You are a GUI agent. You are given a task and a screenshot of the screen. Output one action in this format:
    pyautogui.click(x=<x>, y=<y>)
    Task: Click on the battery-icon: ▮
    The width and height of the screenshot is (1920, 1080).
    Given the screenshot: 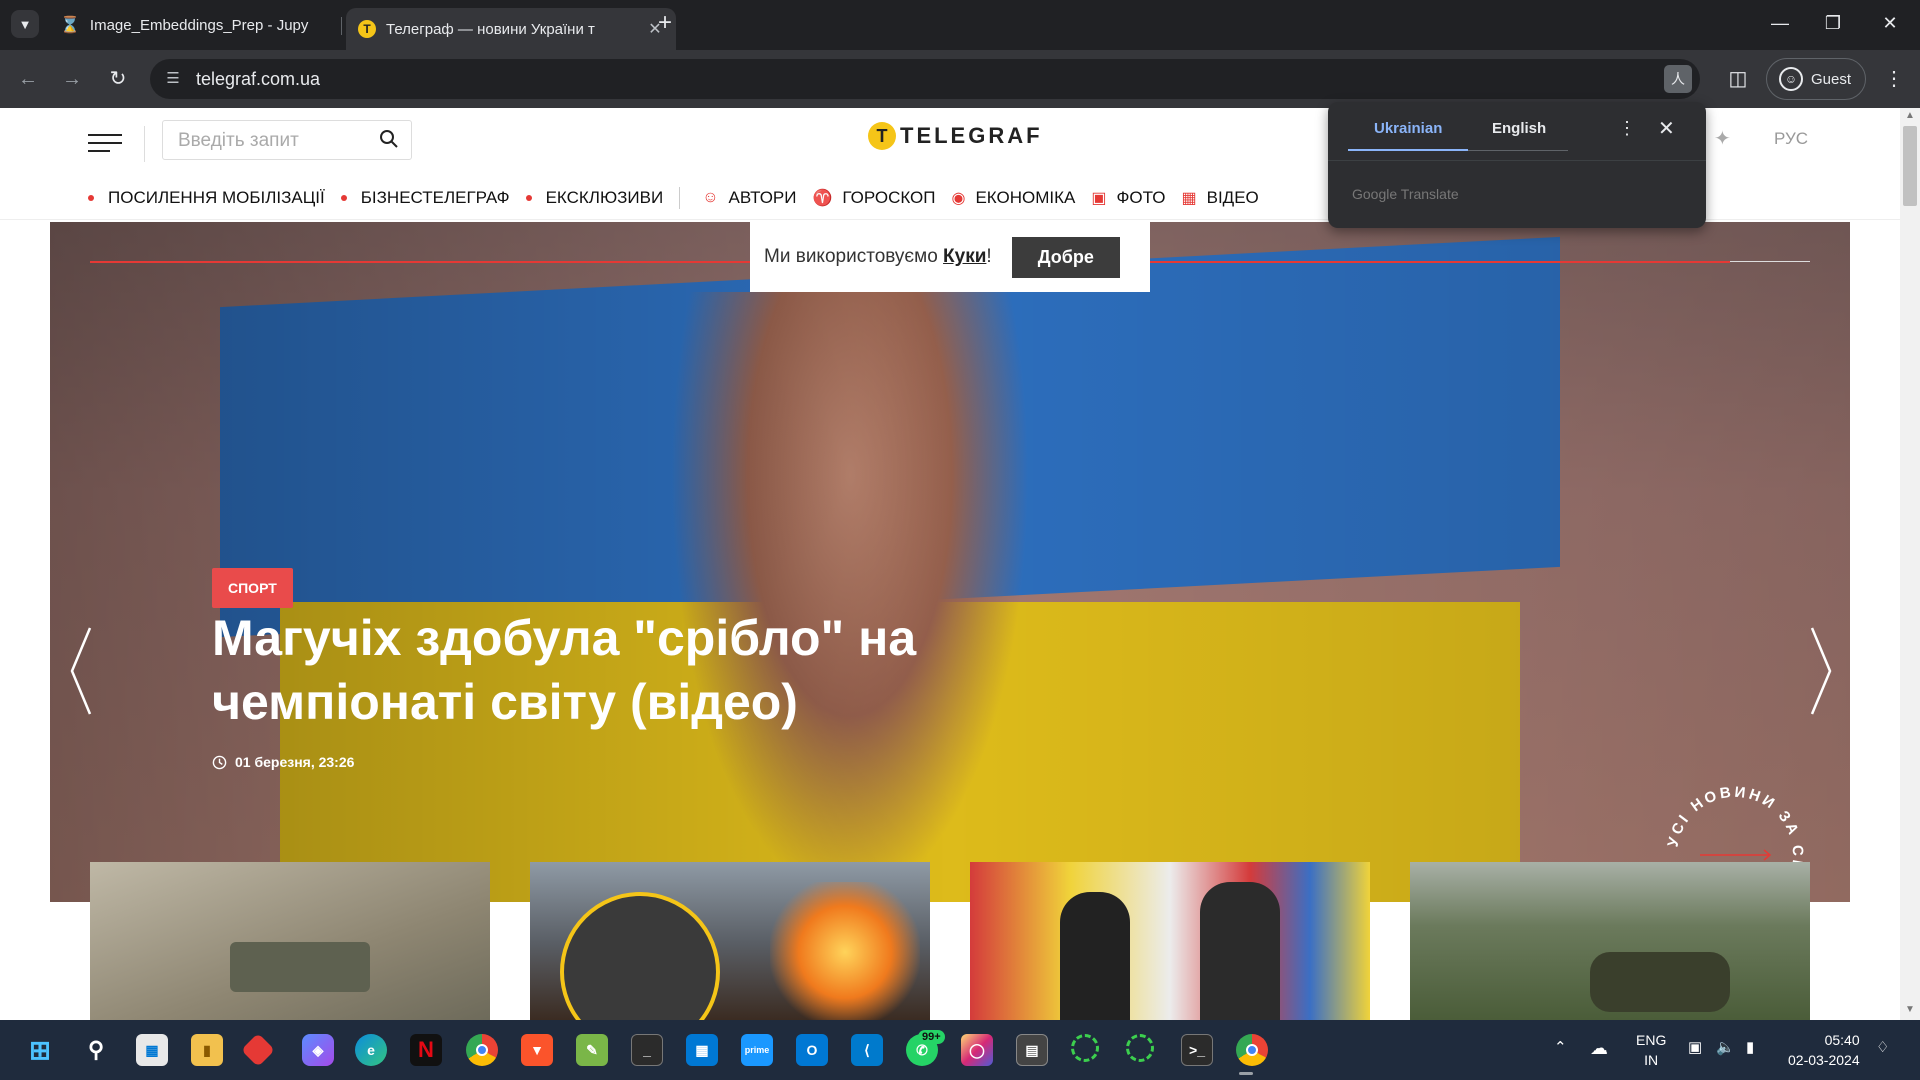 What is the action you would take?
    pyautogui.click(x=1750, y=1047)
    